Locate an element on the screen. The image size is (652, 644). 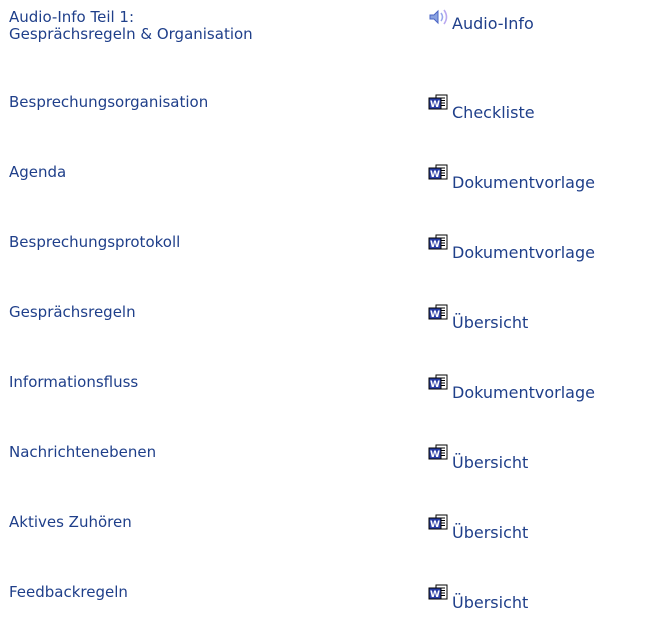
list-item: Feedbackregeln W Übersicht is located at coordinates (326, 614).